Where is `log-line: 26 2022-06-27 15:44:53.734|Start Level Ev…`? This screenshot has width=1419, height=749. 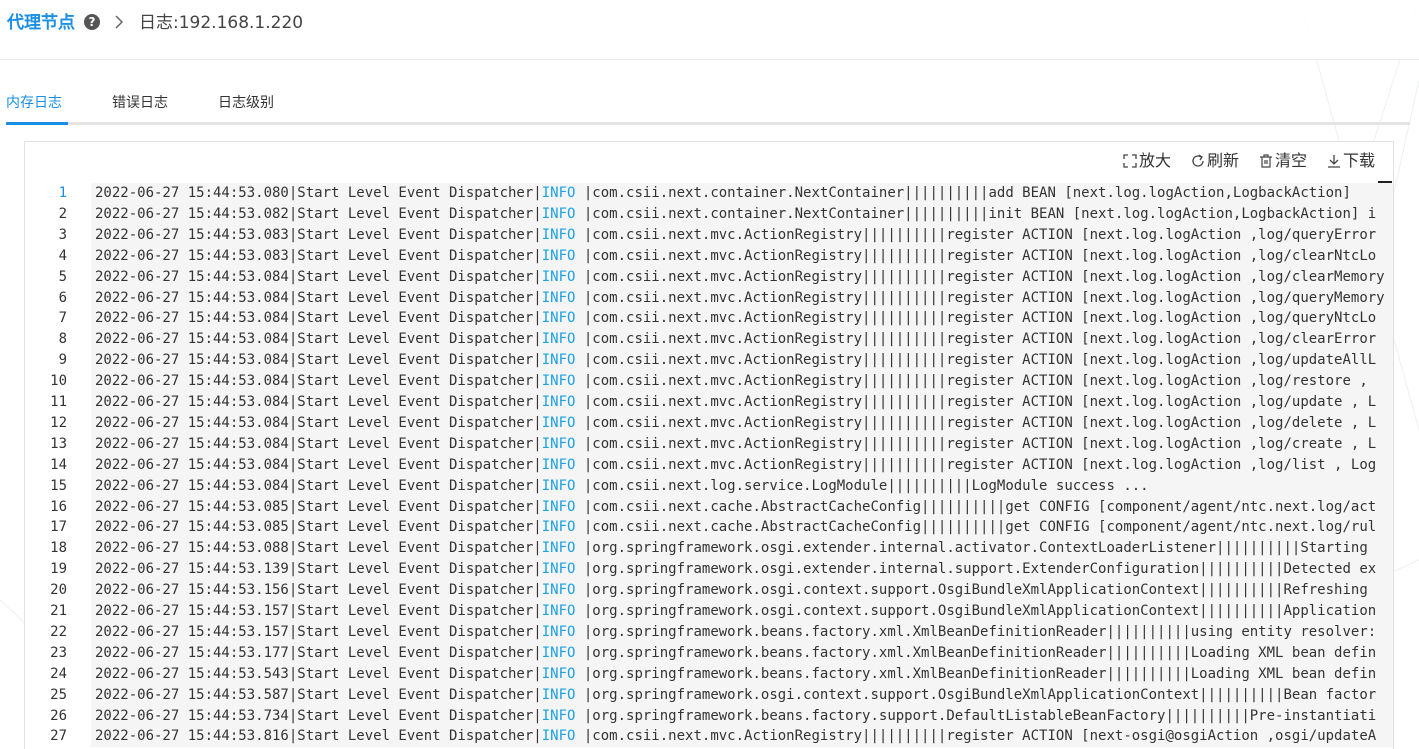
log-line: 26 2022-06-27 15:44:53.734|Start Level Ev… is located at coordinates (709, 716).